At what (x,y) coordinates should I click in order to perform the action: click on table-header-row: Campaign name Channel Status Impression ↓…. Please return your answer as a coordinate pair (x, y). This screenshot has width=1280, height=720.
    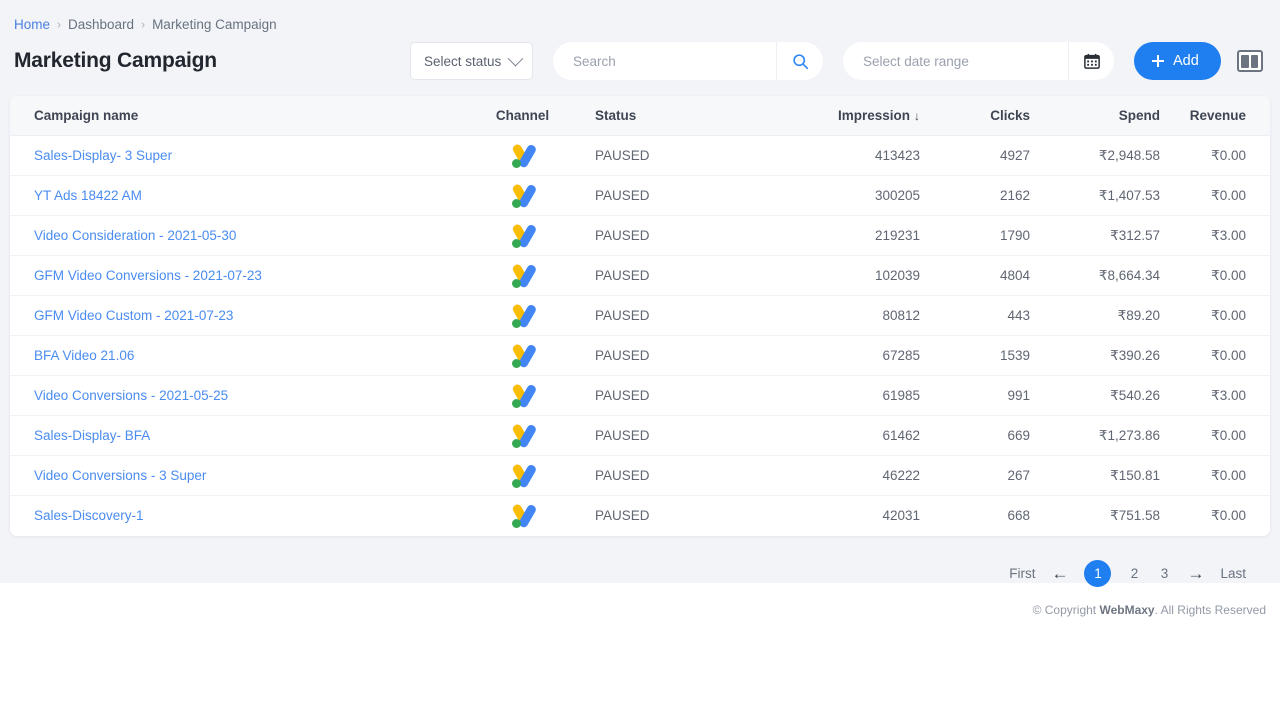
    Looking at the image, I should click on (640, 116).